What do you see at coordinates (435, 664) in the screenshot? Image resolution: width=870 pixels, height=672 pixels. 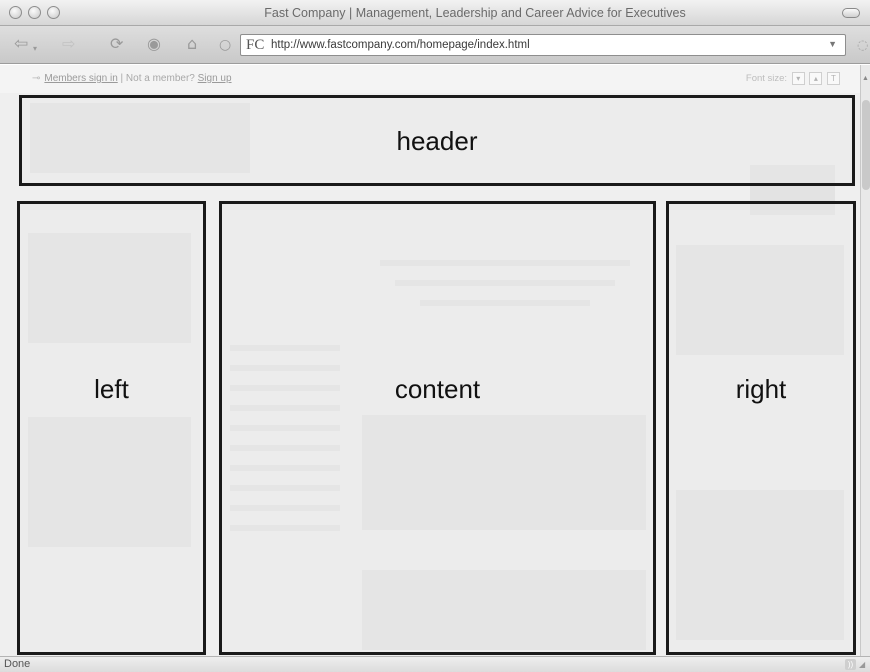 I see `status-bar: Done )) ◢` at bounding box center [435, 664].